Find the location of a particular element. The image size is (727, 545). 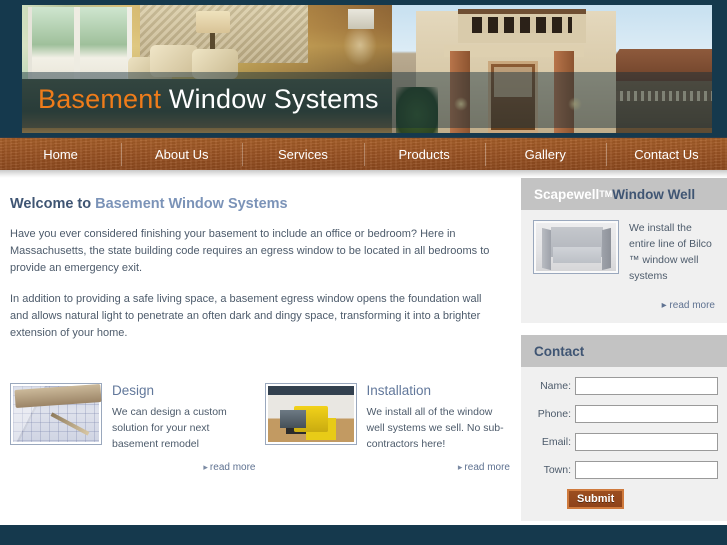

window-well-product-icon is located at coordinates (576, 247).